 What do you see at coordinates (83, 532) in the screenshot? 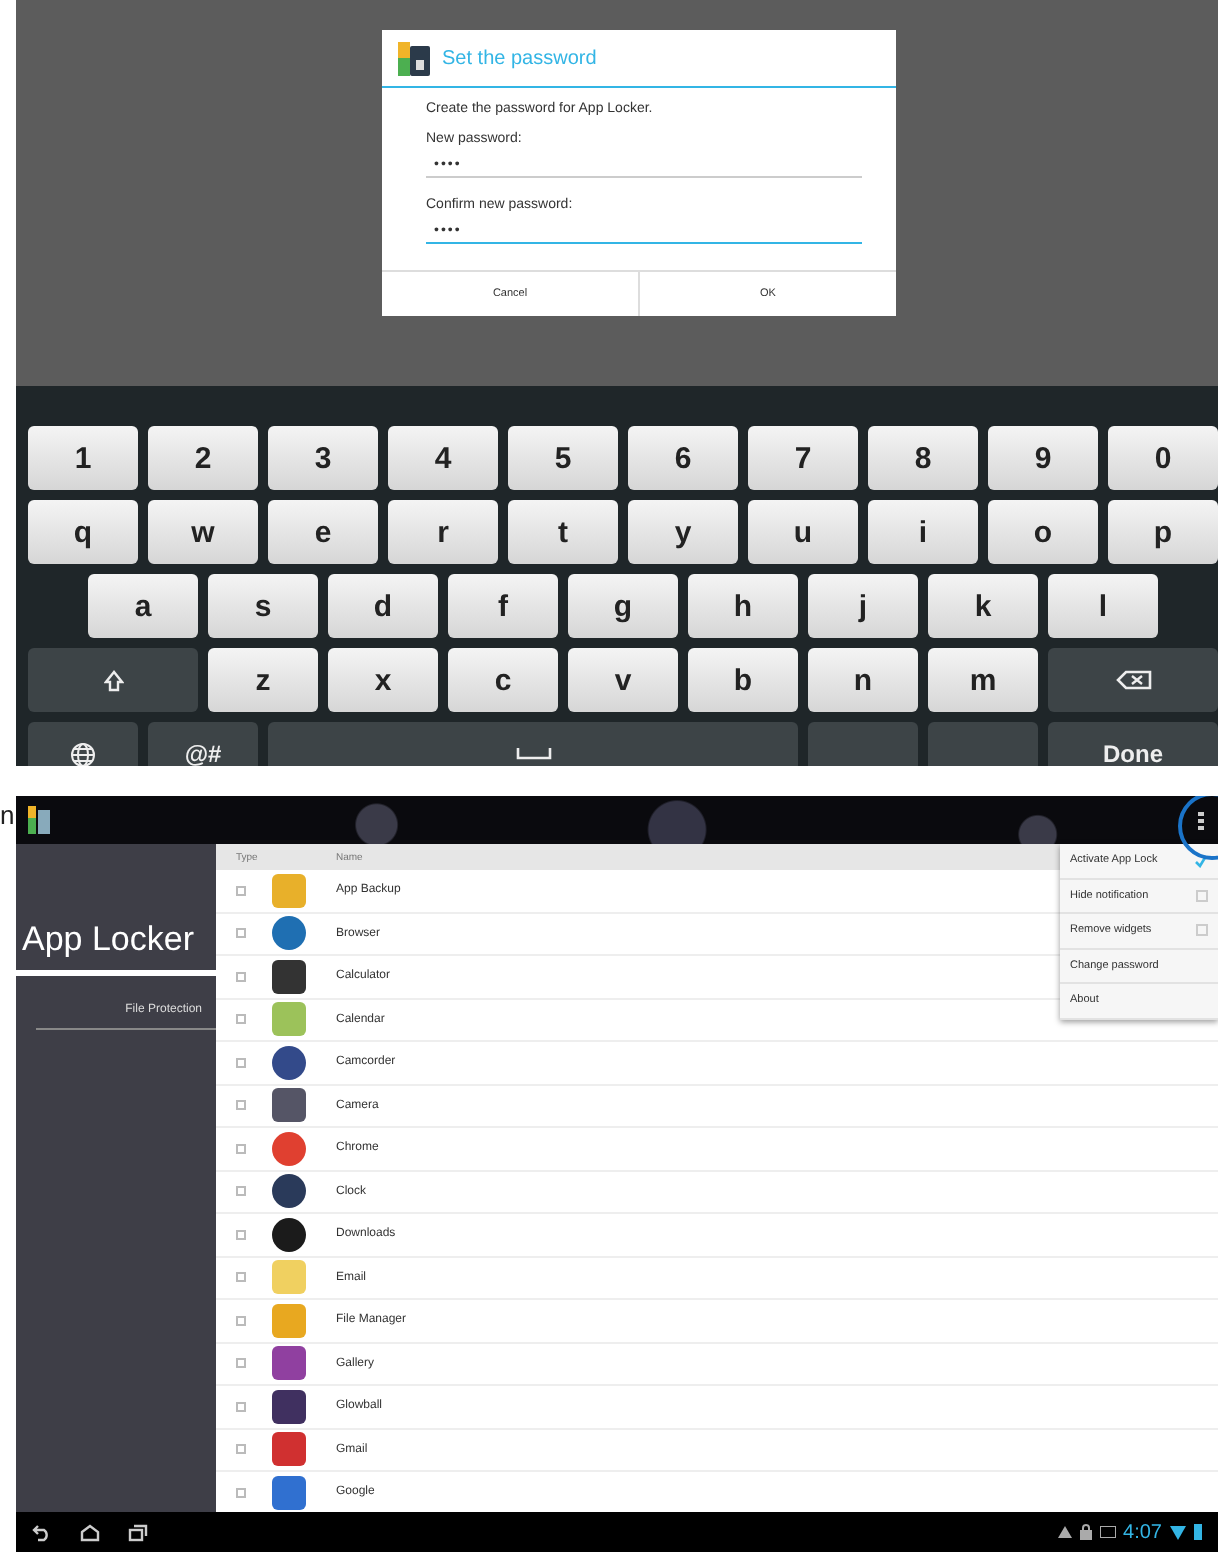
I see `key: q` at bounding box center [83, 532].